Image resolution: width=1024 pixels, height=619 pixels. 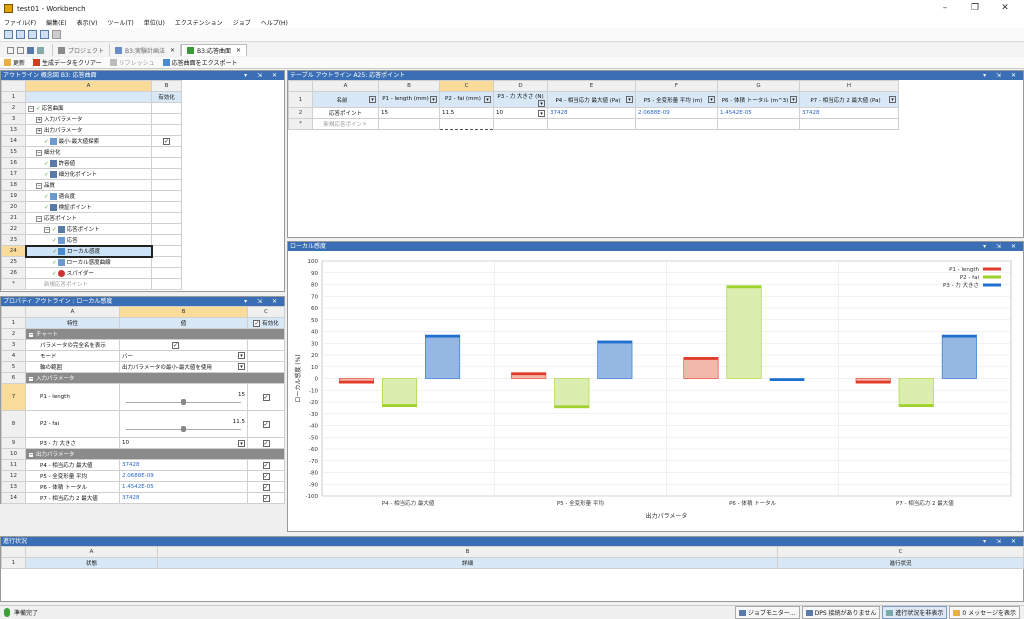 What do you see at coordinates (266, 397) in the screenshot?
I see `p1-enable-checkbox: ✓` at bounding box center [266, 397].